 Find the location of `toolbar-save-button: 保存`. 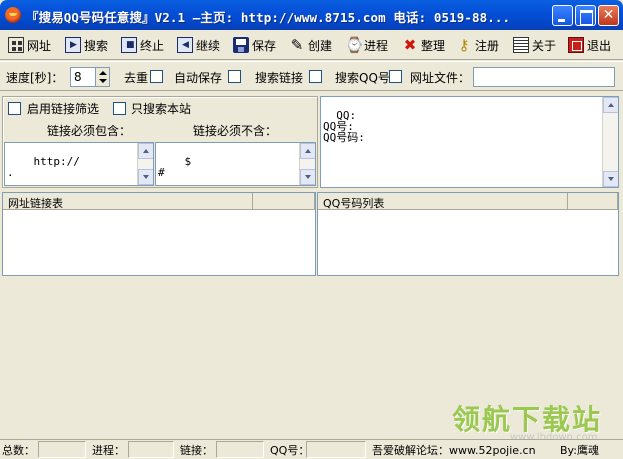

toolbar-save-button: 保存 is located at coordinates (254, 45).